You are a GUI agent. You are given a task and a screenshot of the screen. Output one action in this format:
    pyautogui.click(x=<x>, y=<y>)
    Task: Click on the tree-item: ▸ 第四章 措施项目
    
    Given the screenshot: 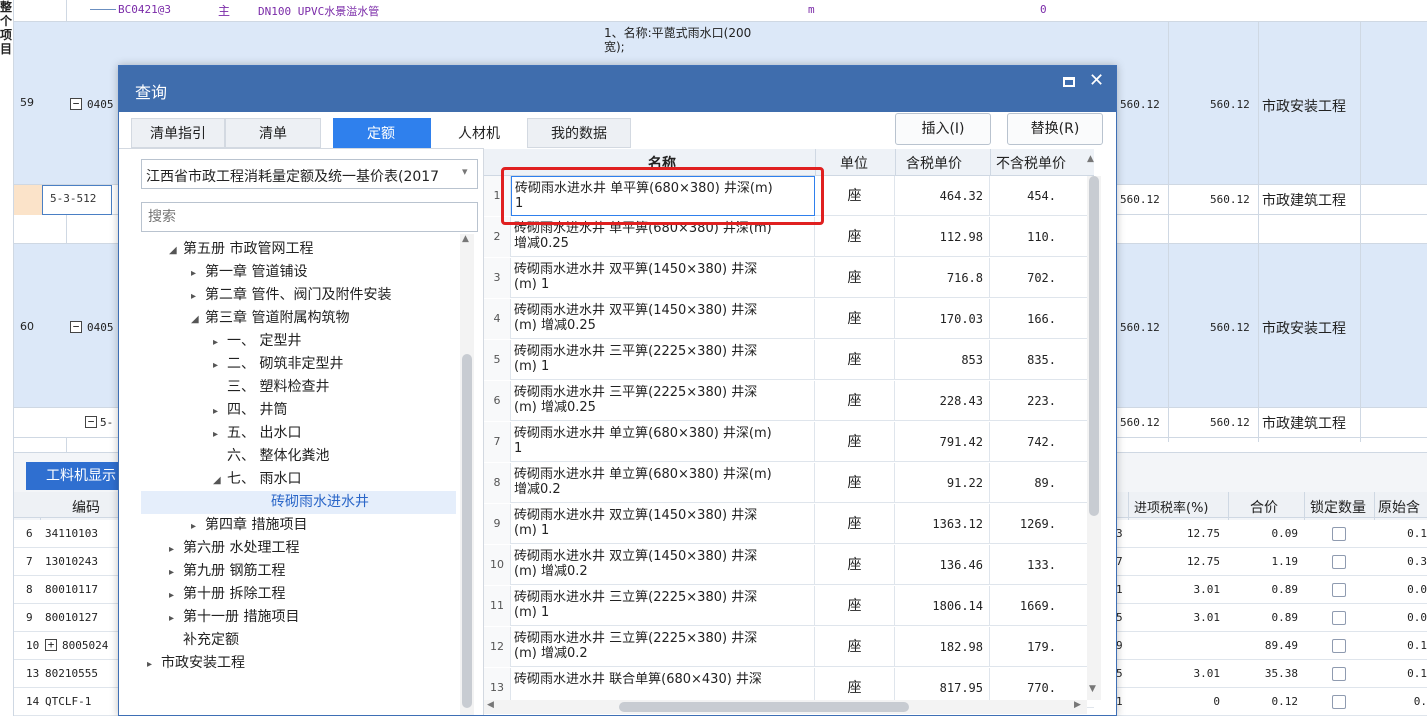 What is the action you would take?
    pyautogui.click(x=298, y=525)
    